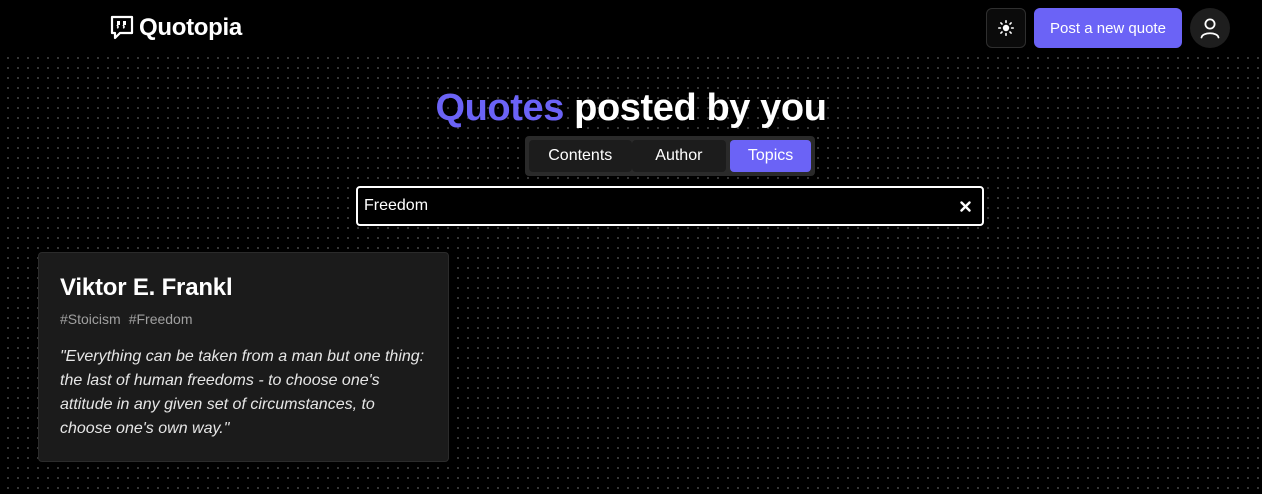  Describe the element at coordinates (499, 108) in the screenshot. I see `page-title-accent: Quotes` at that location.